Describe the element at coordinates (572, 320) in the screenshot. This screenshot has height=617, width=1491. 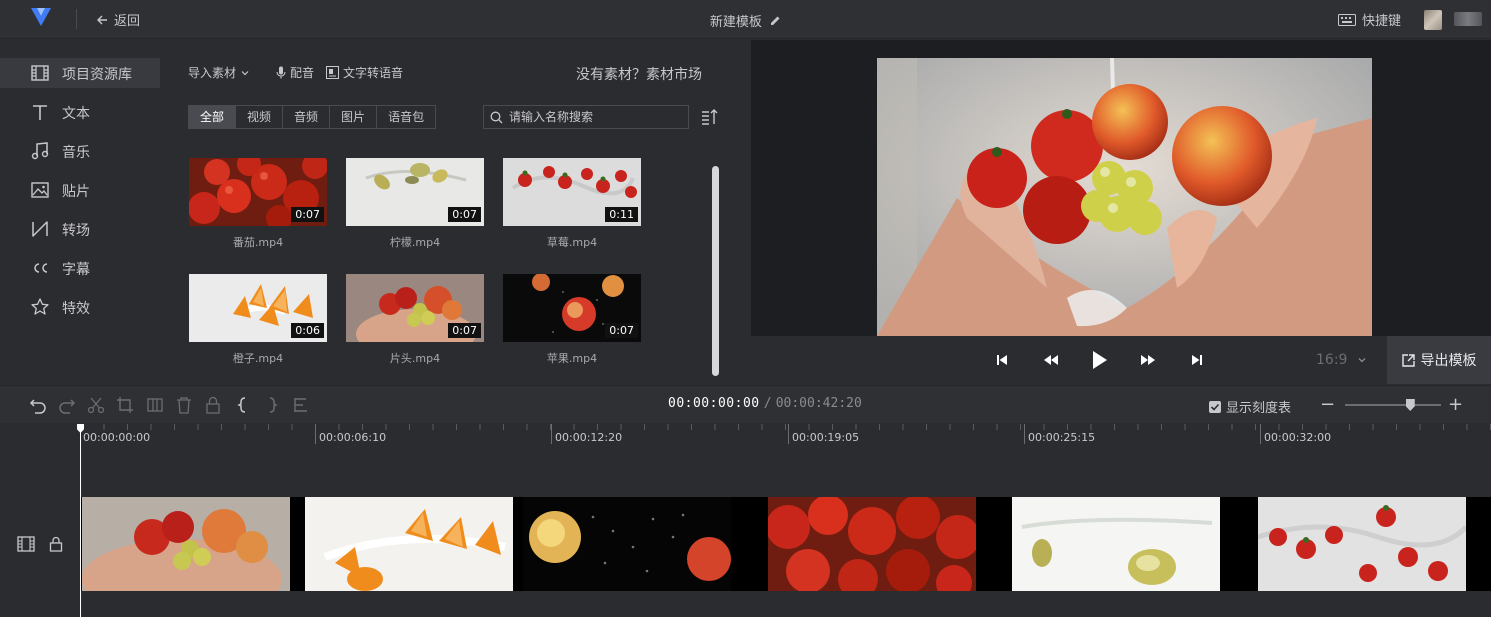
I see `media-item-apple: 0:07 苹果.mp4` at that location.